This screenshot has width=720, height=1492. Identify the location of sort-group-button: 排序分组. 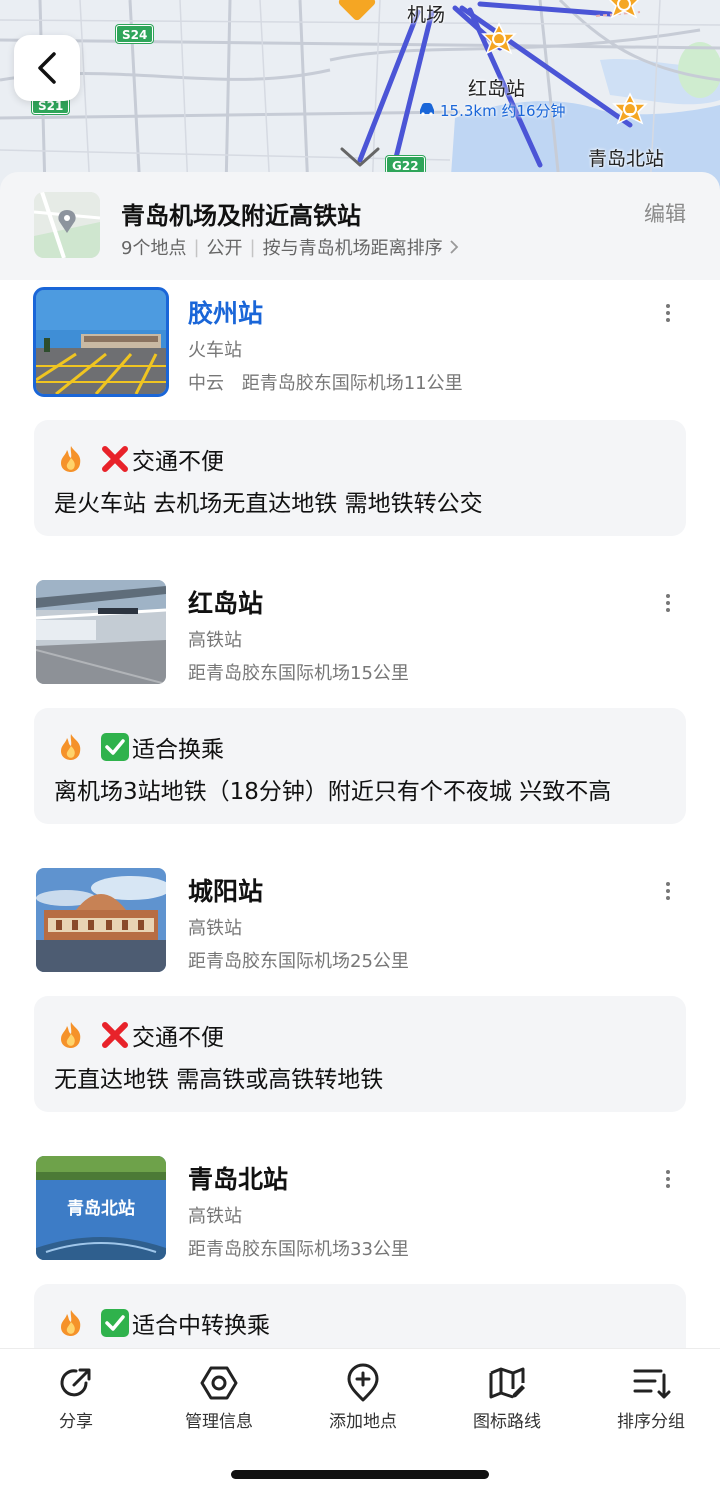
(651, 1397).